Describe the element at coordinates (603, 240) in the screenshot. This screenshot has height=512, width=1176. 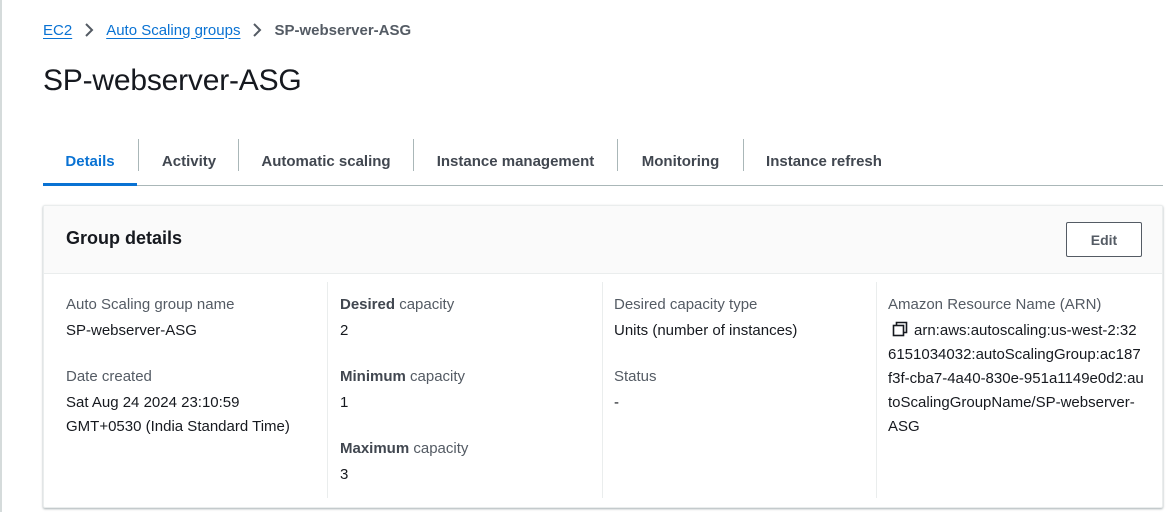
I see `group-details-header: Group details Edit` at that location.